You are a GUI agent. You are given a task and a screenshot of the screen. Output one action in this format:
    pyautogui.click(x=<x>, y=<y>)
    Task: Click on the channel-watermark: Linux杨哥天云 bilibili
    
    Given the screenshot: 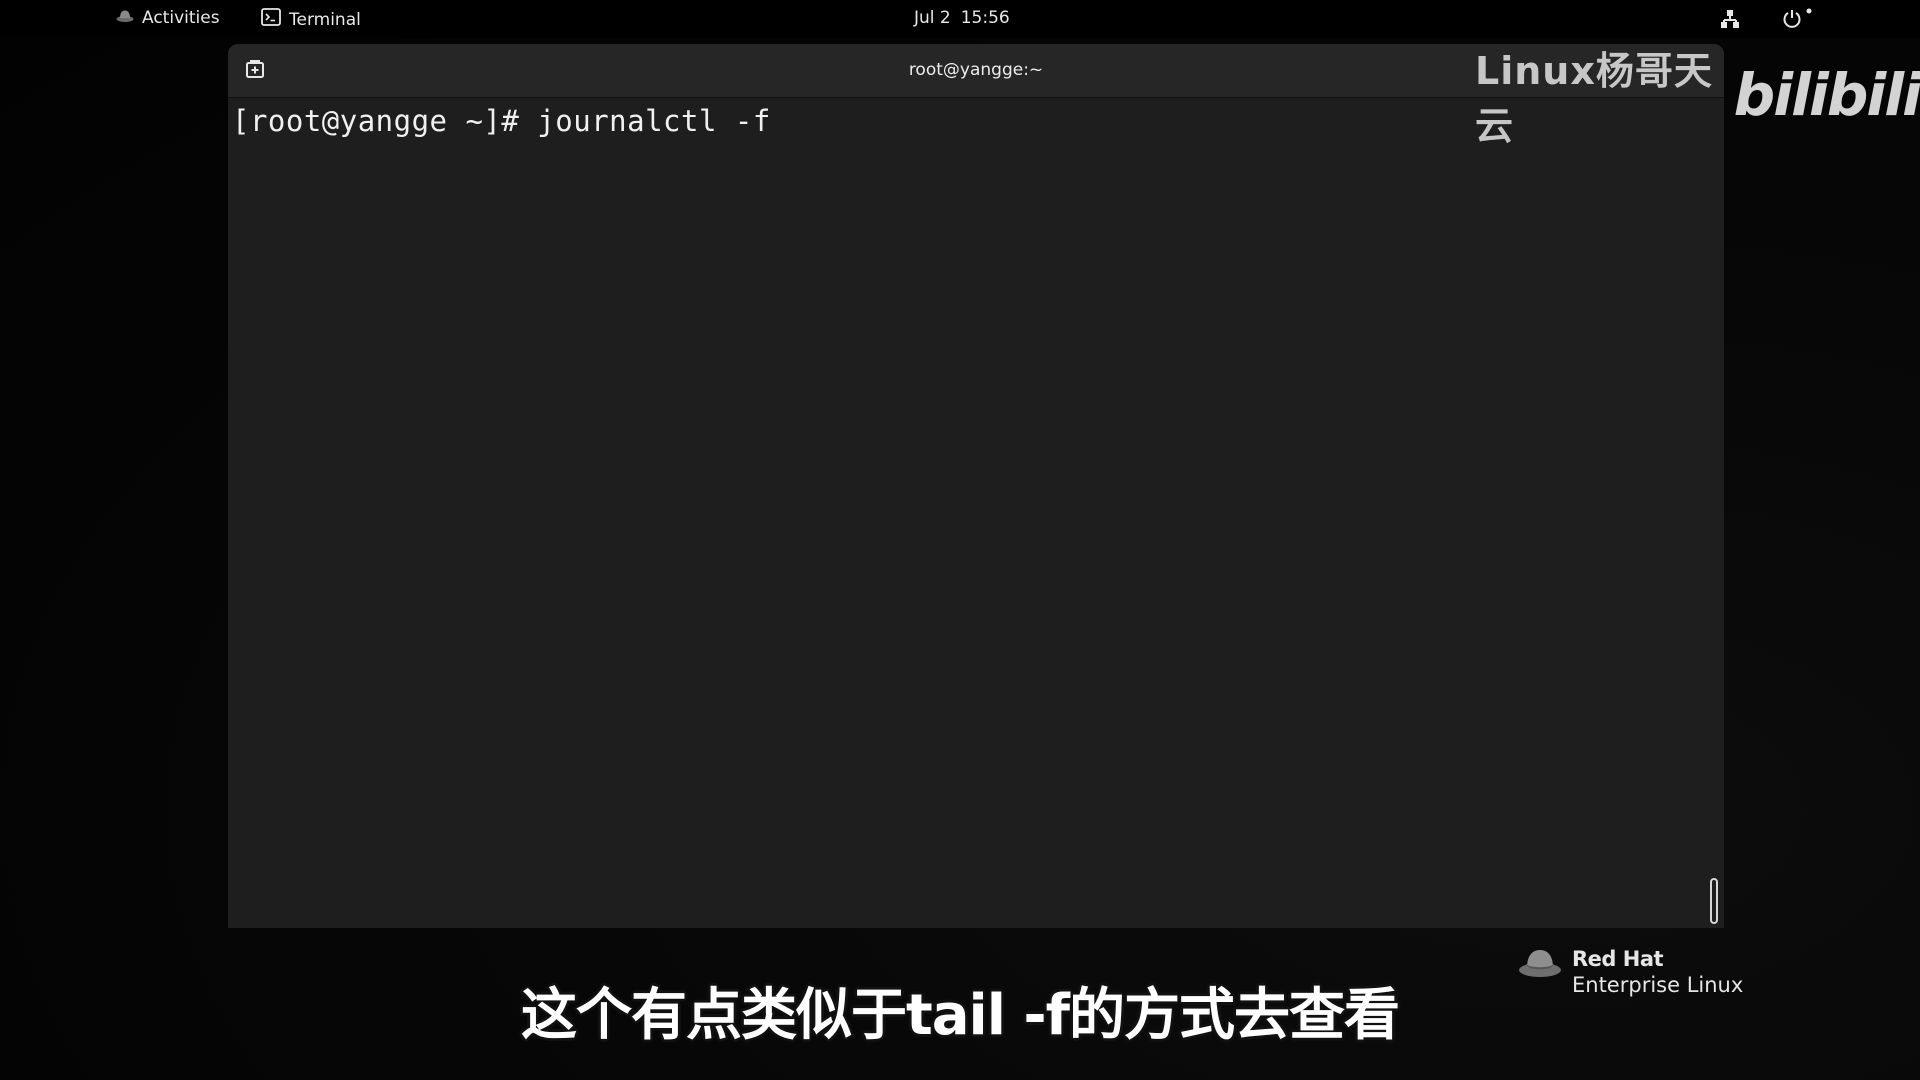 What is the action you would take?
    pyautogui.click(x=1697, y=95)
    